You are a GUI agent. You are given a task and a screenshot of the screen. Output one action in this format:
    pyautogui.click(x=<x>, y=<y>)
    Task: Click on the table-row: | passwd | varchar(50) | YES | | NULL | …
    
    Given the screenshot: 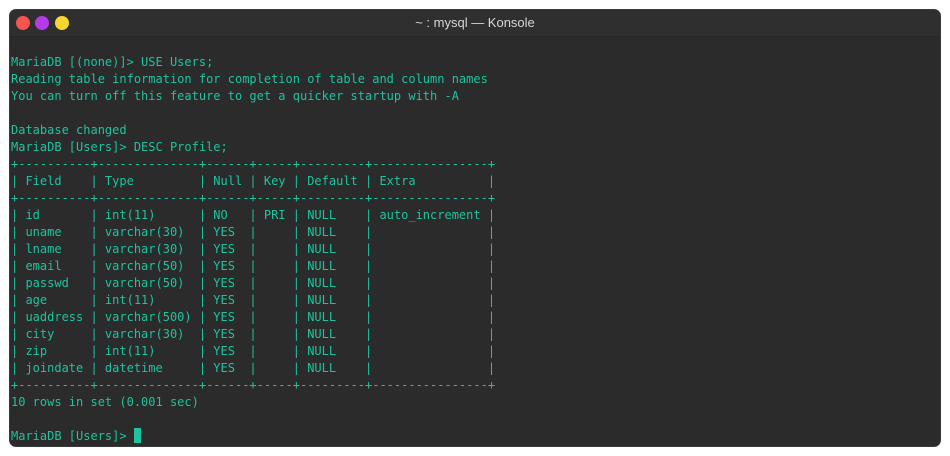 What is the action you would take?
    pyautogui.click(x=253, y=283)
    